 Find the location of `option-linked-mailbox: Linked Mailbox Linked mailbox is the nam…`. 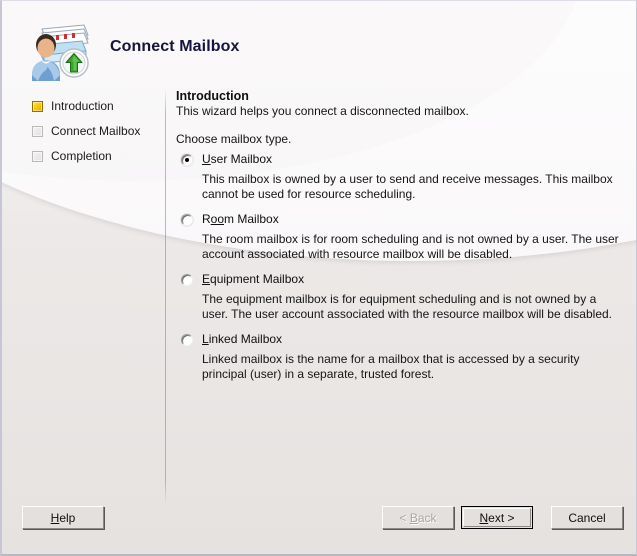

option-linked-mailbox: Linked Mailbox Linked mailbox is the nam… is located at coordinates (398, 357).